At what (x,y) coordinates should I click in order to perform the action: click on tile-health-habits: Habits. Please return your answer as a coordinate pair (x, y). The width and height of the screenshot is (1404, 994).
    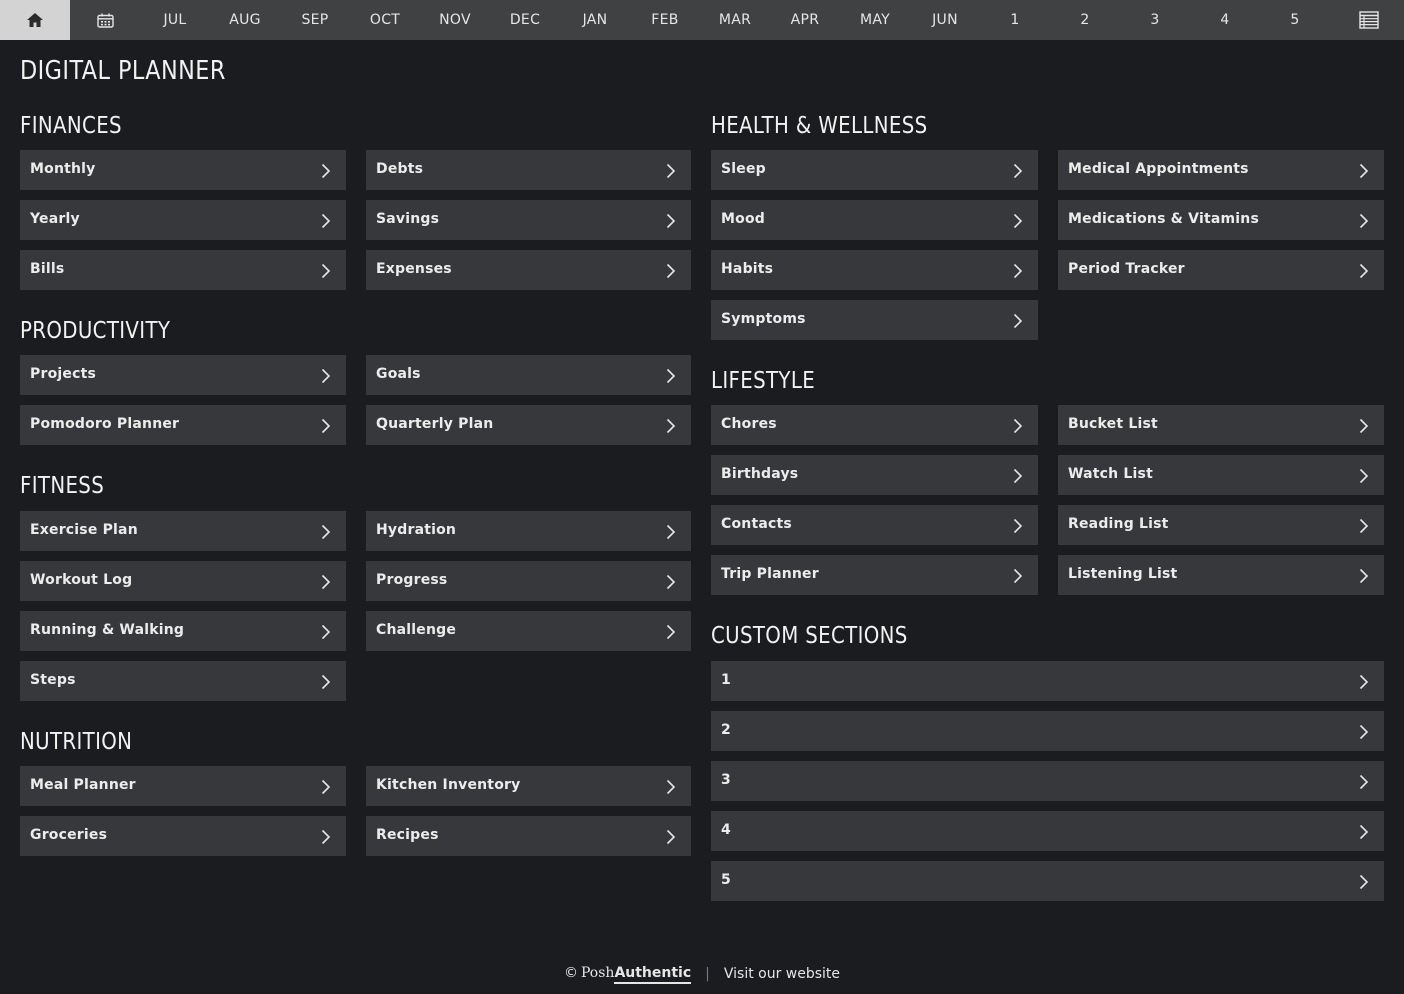
    Looking at the image, I should click on (874, 270).